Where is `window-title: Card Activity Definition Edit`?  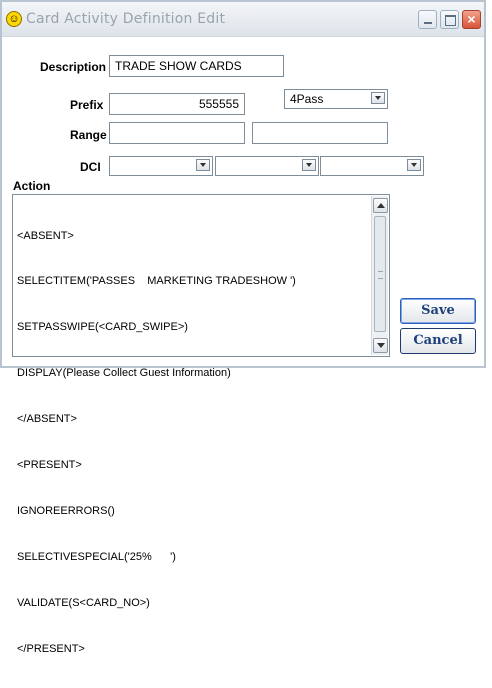
window-title: Card Activity Definition Edit is located at coordinates (126, 19).